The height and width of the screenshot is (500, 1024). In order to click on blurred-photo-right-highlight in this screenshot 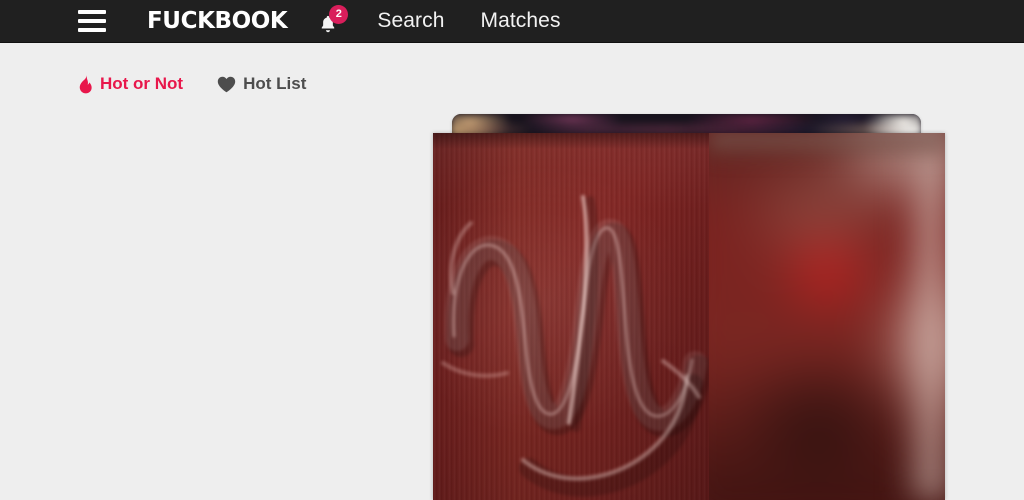, I will do `click(922, 316)`.